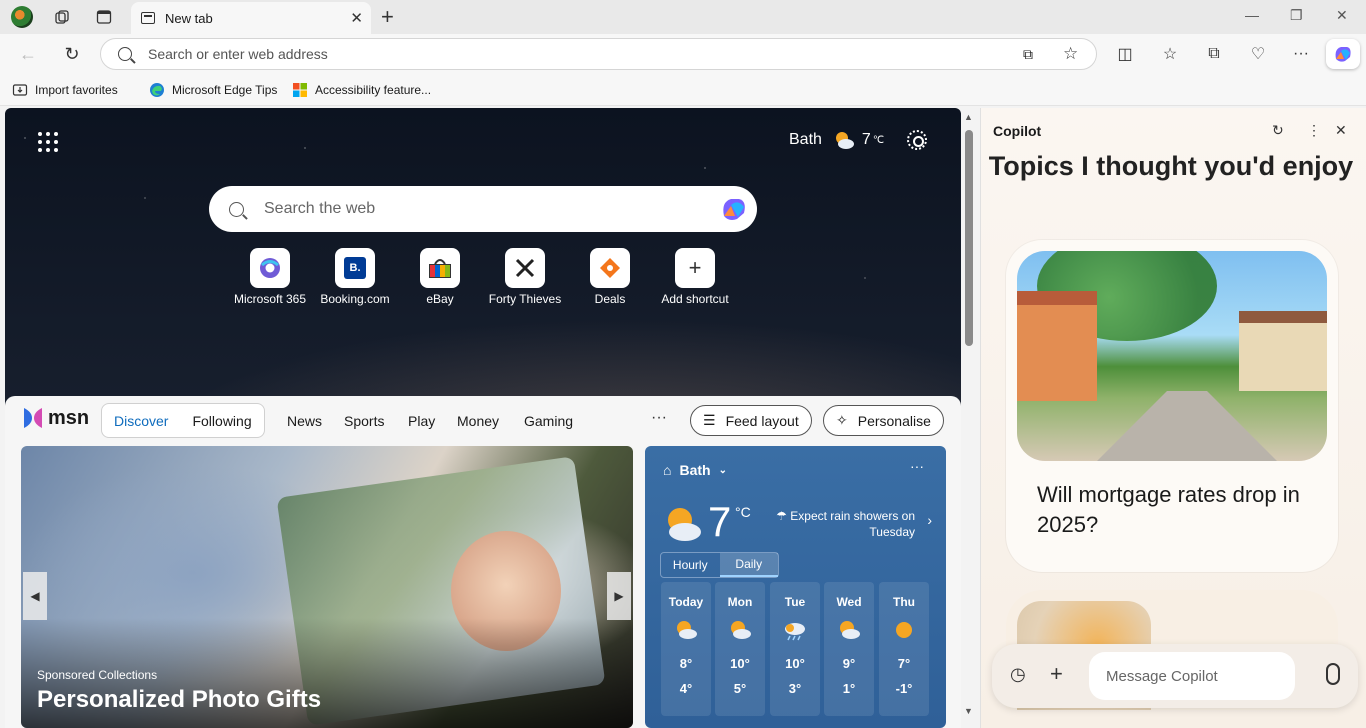 This screenshot has height=728, width=1366. Describe the element at coordinates (1028, 54) in the screenshot. I see `immersive-reader-icon: ⧉` at that location.